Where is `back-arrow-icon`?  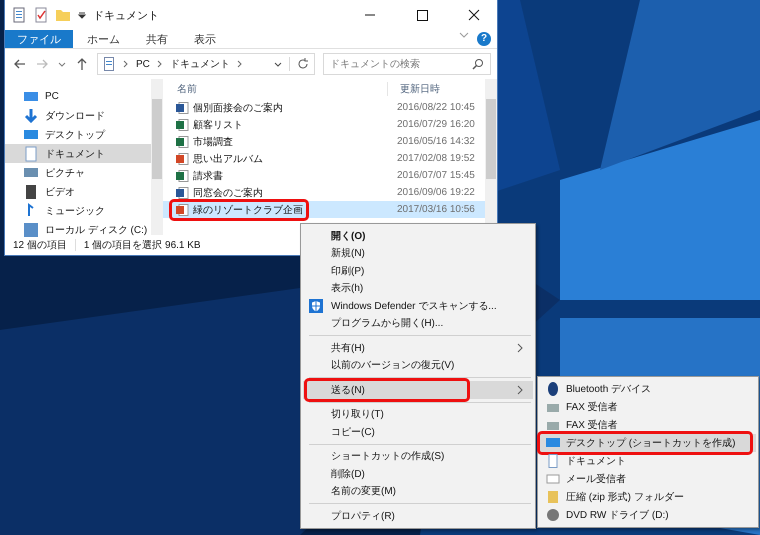 back-arrow-icon is located at coordinates (20, 64).